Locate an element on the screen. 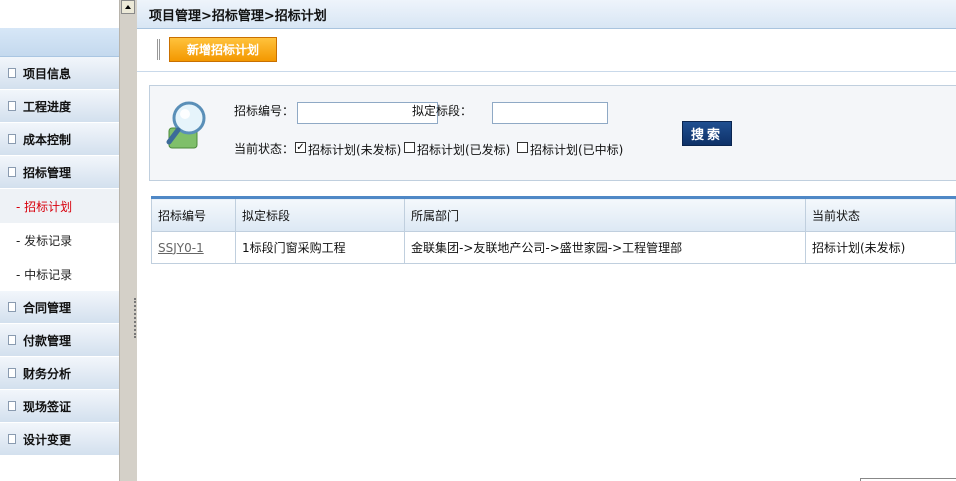 The image size is (956, 481). sidebar-item-label: 招标管理 is located at coordinates (47, 172).